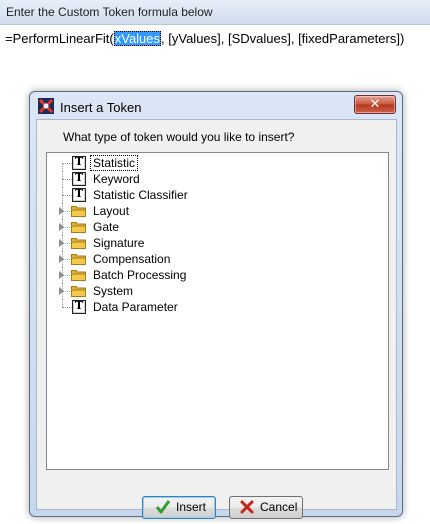 This screenshot has height=524, width=430. I want to click on tree-item-label: Compensation, so click(132, 259).